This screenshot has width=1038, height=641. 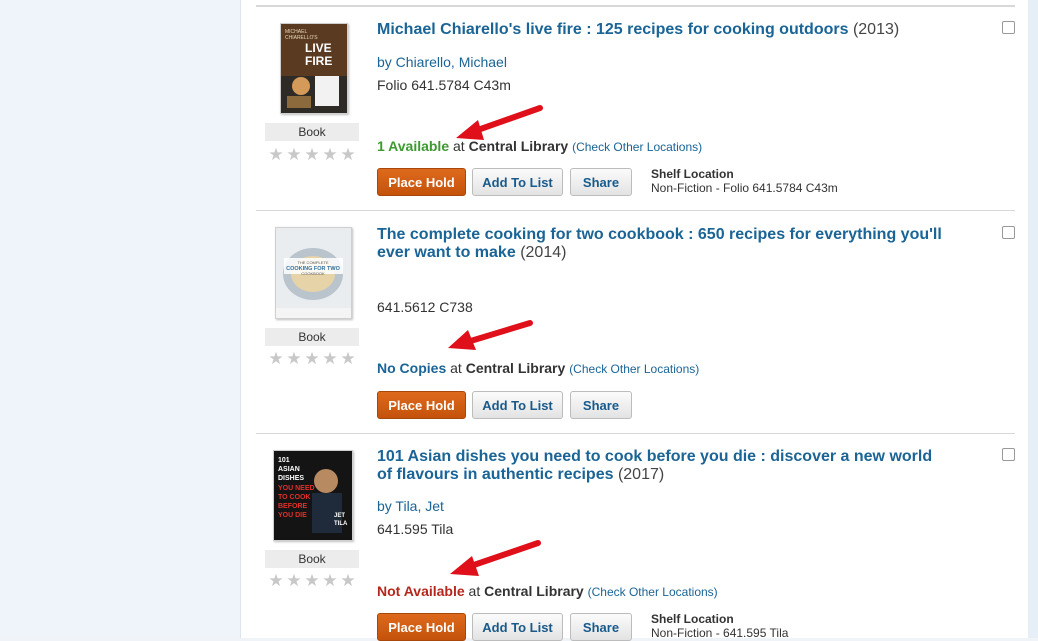 I want to click on cover-art: THE COMPLETE COOKING FOR TWO COOKBOOK, so click(x=313, y=273).